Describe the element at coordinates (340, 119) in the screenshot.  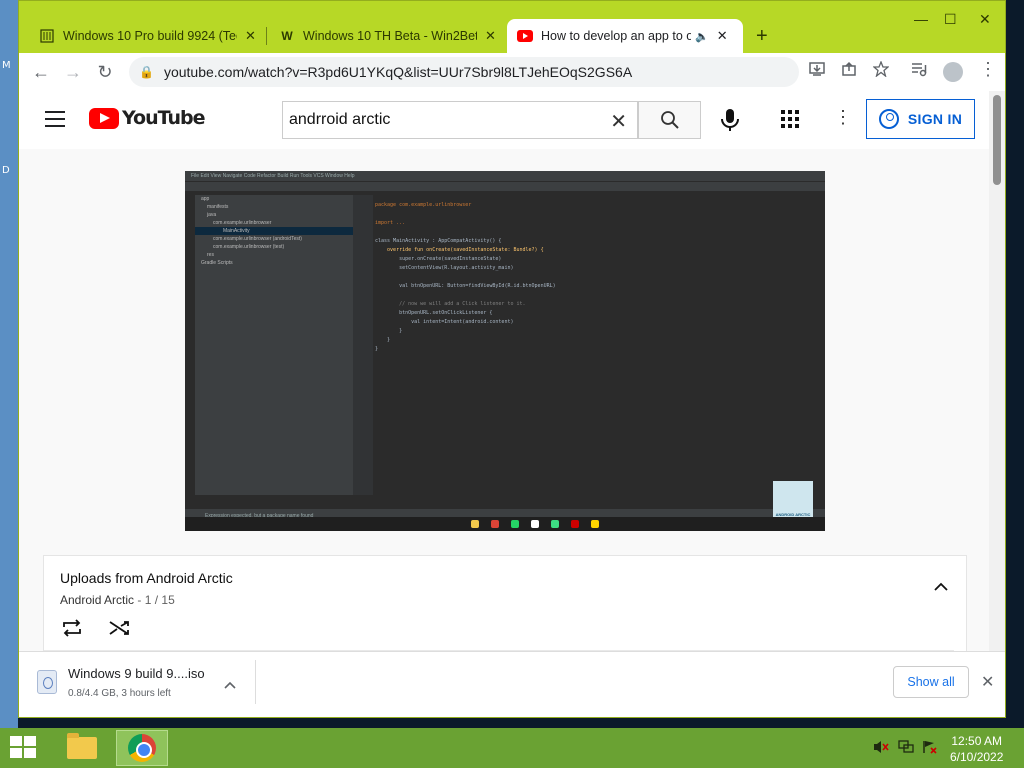
I see `search-query: andrroid arctic` at that location.